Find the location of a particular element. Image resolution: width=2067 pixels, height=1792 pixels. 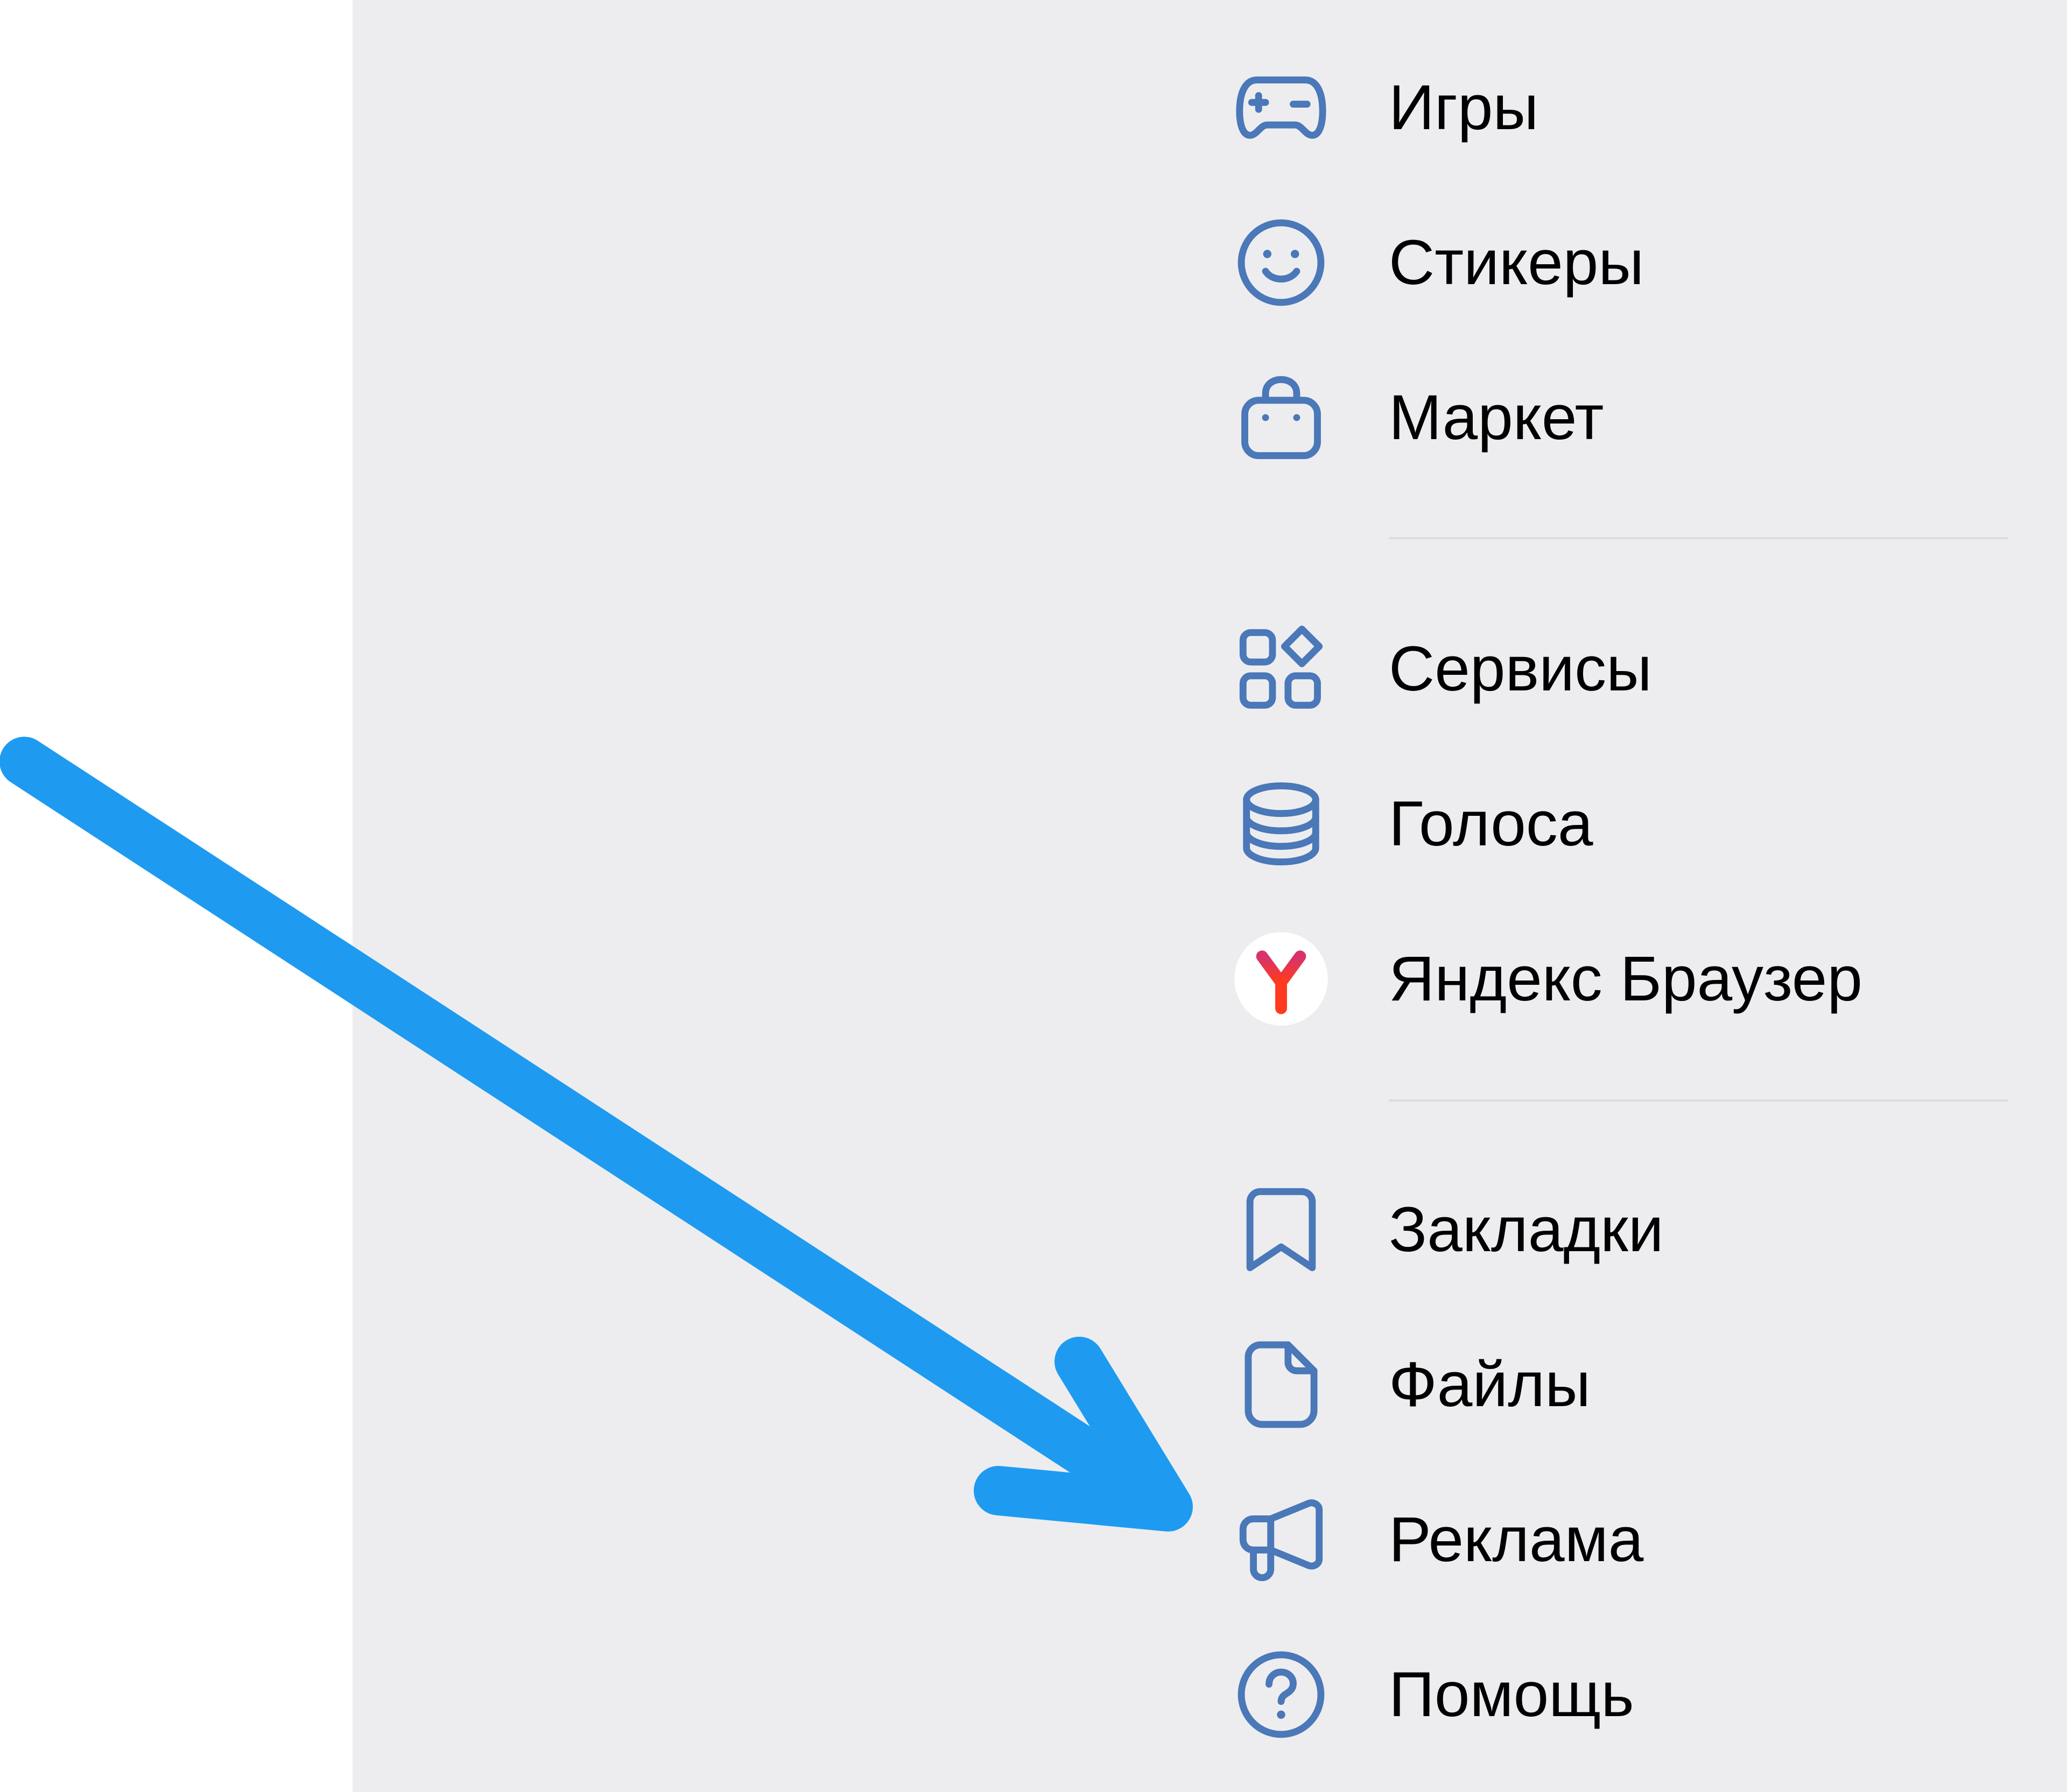

gamepad-icon is located at coordinates (1281, 108).